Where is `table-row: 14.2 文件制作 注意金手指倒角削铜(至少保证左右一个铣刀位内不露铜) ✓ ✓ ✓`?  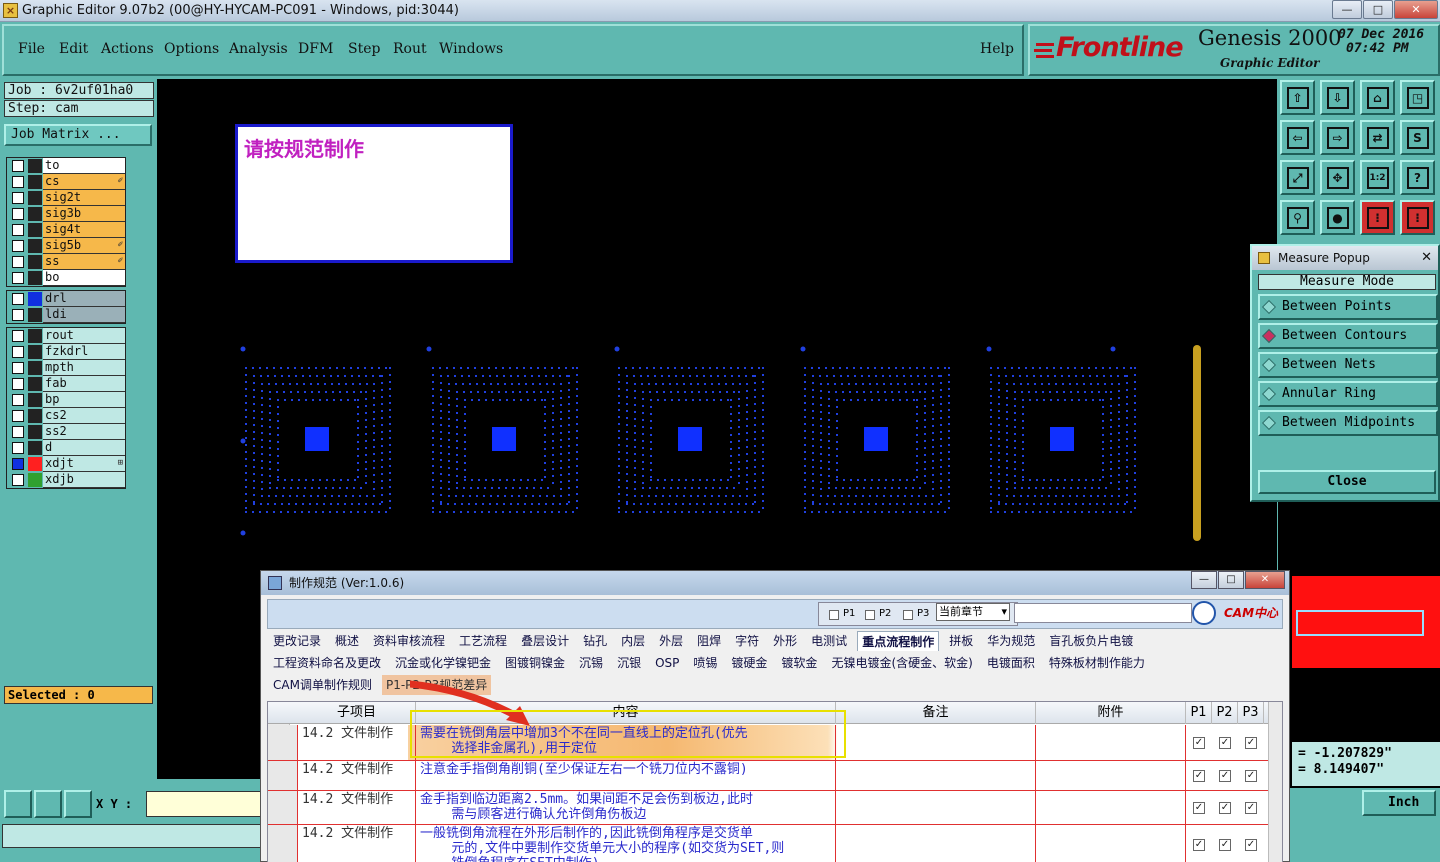
table-row: 14.2 文件制作 注意金手指倒角削铜(至少保证左右一个铣刀位内不露铜) ✓ ✓ ✓ is located at coordinates (768, 776).